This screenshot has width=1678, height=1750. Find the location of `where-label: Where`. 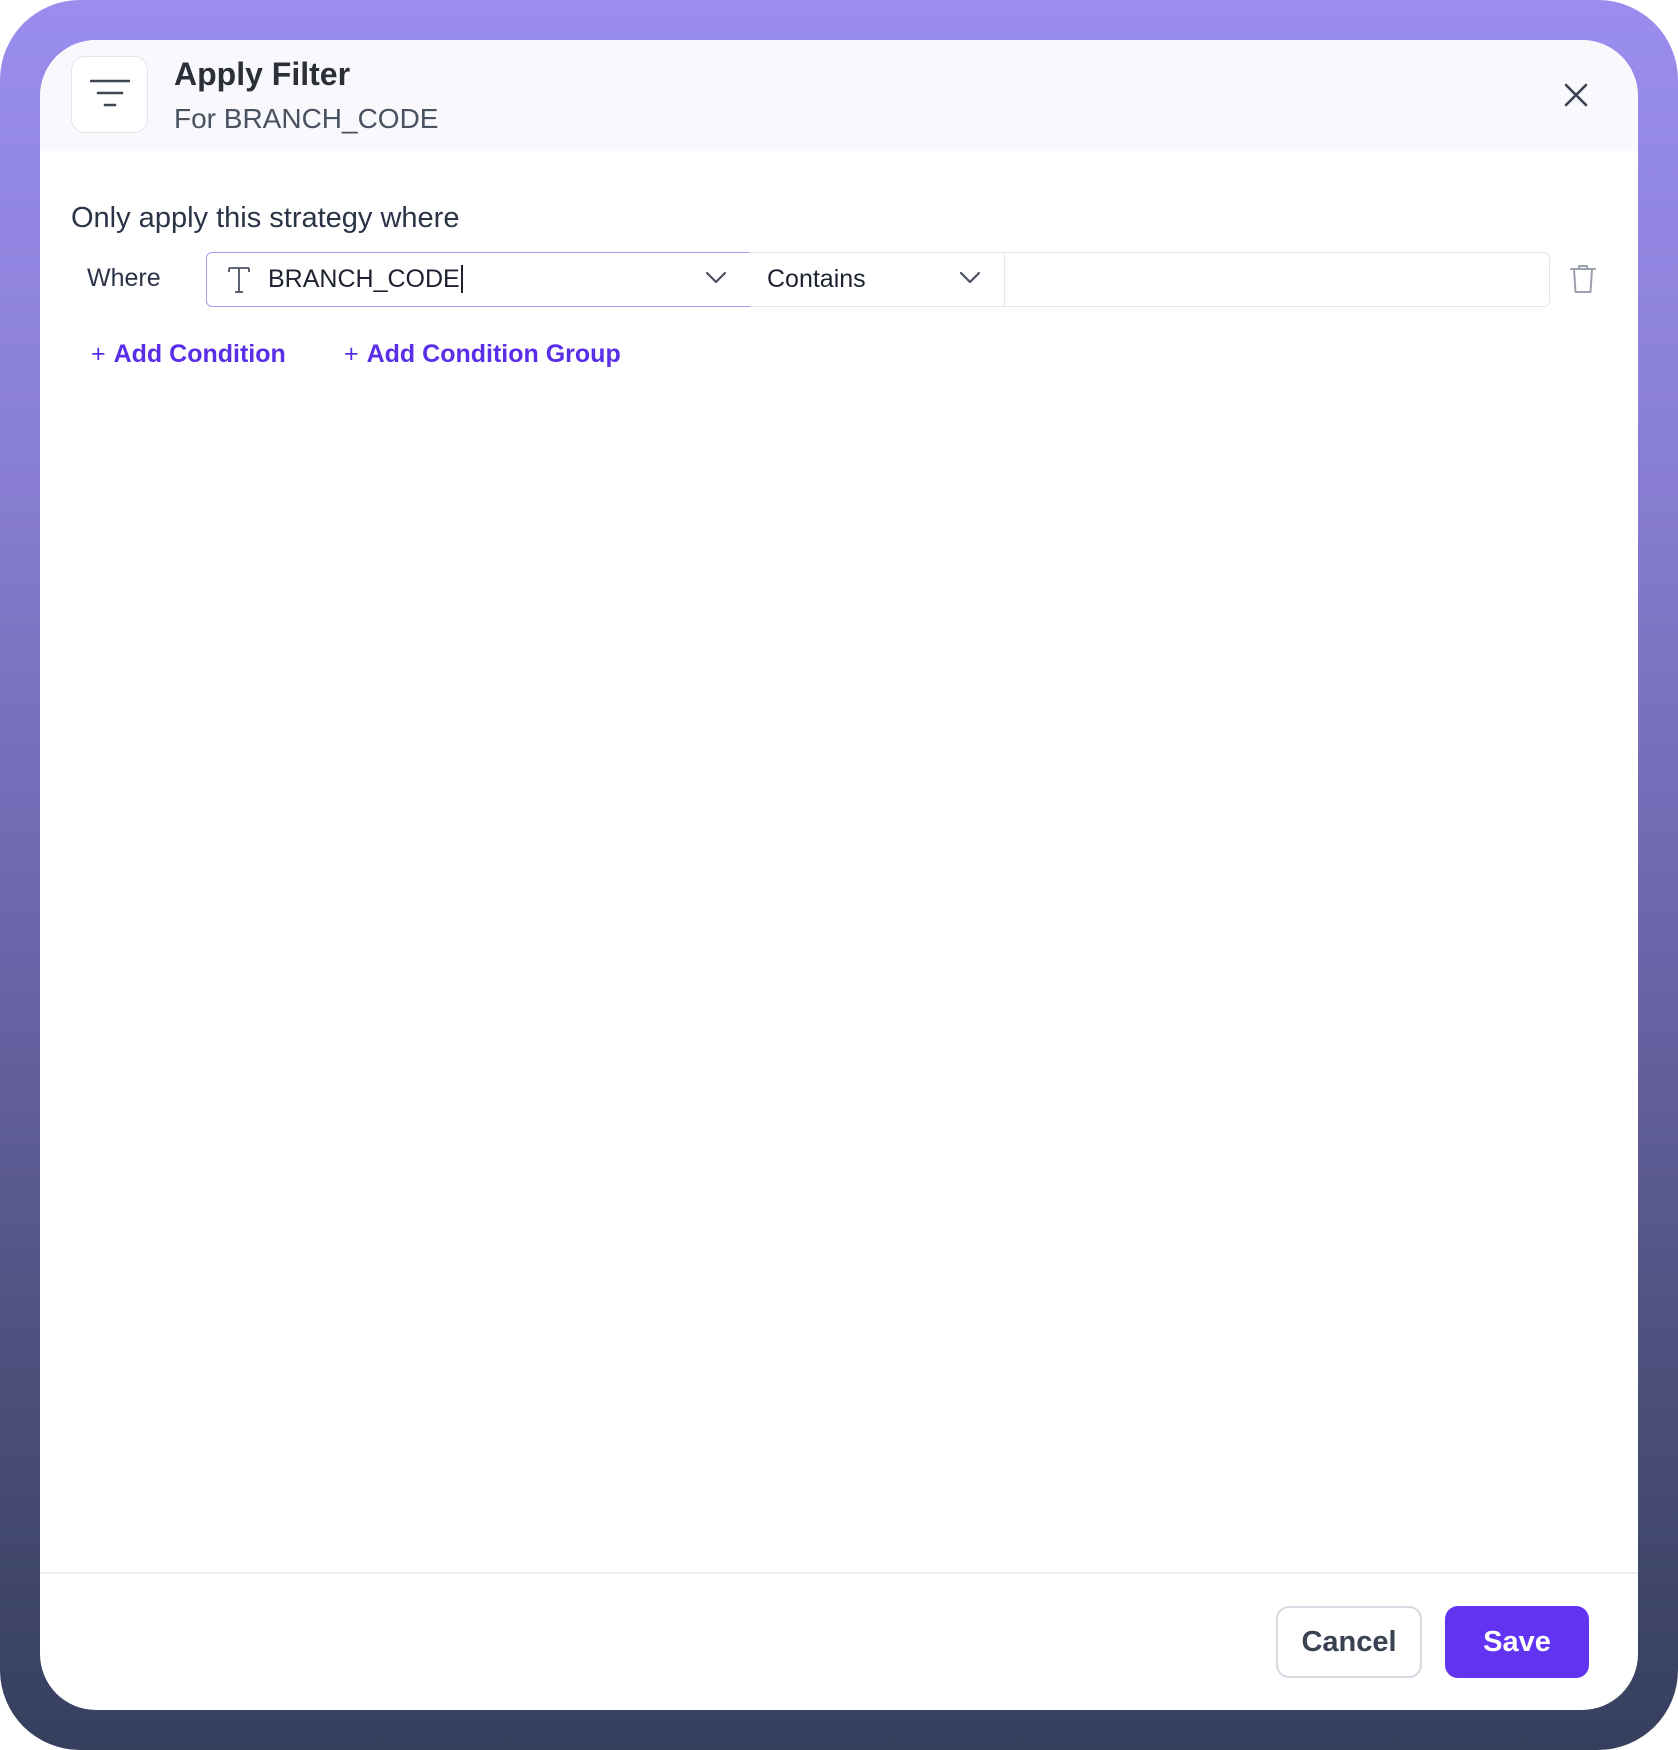

where-label: Where is located at coordinates (124, 278).